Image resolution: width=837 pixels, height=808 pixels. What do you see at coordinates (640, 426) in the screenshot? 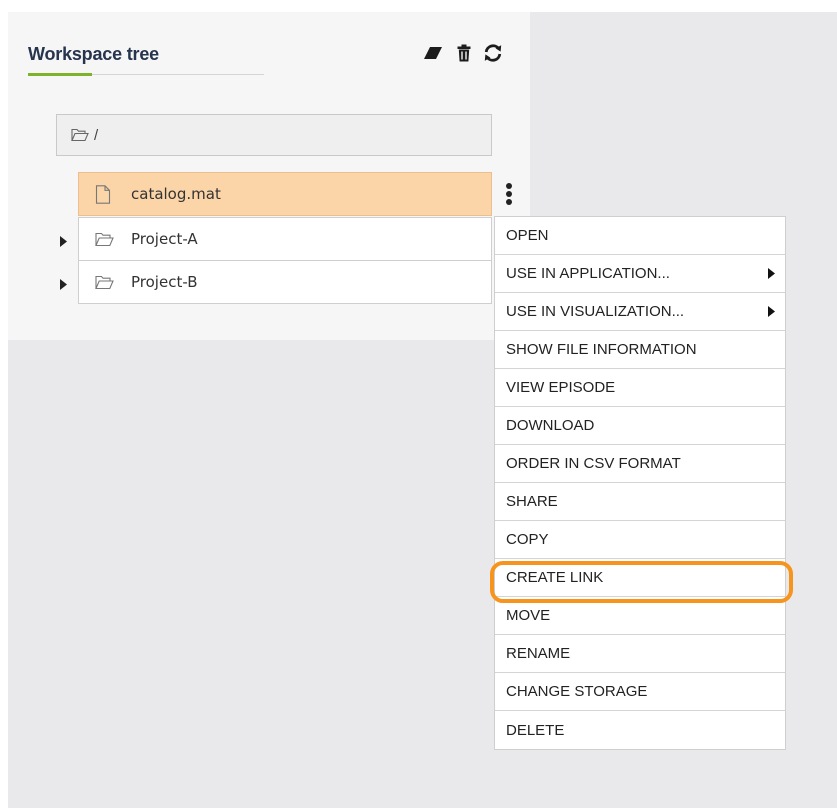
I see `menu-item-download: DOWNLOAD` at bounding box center [640, 426].